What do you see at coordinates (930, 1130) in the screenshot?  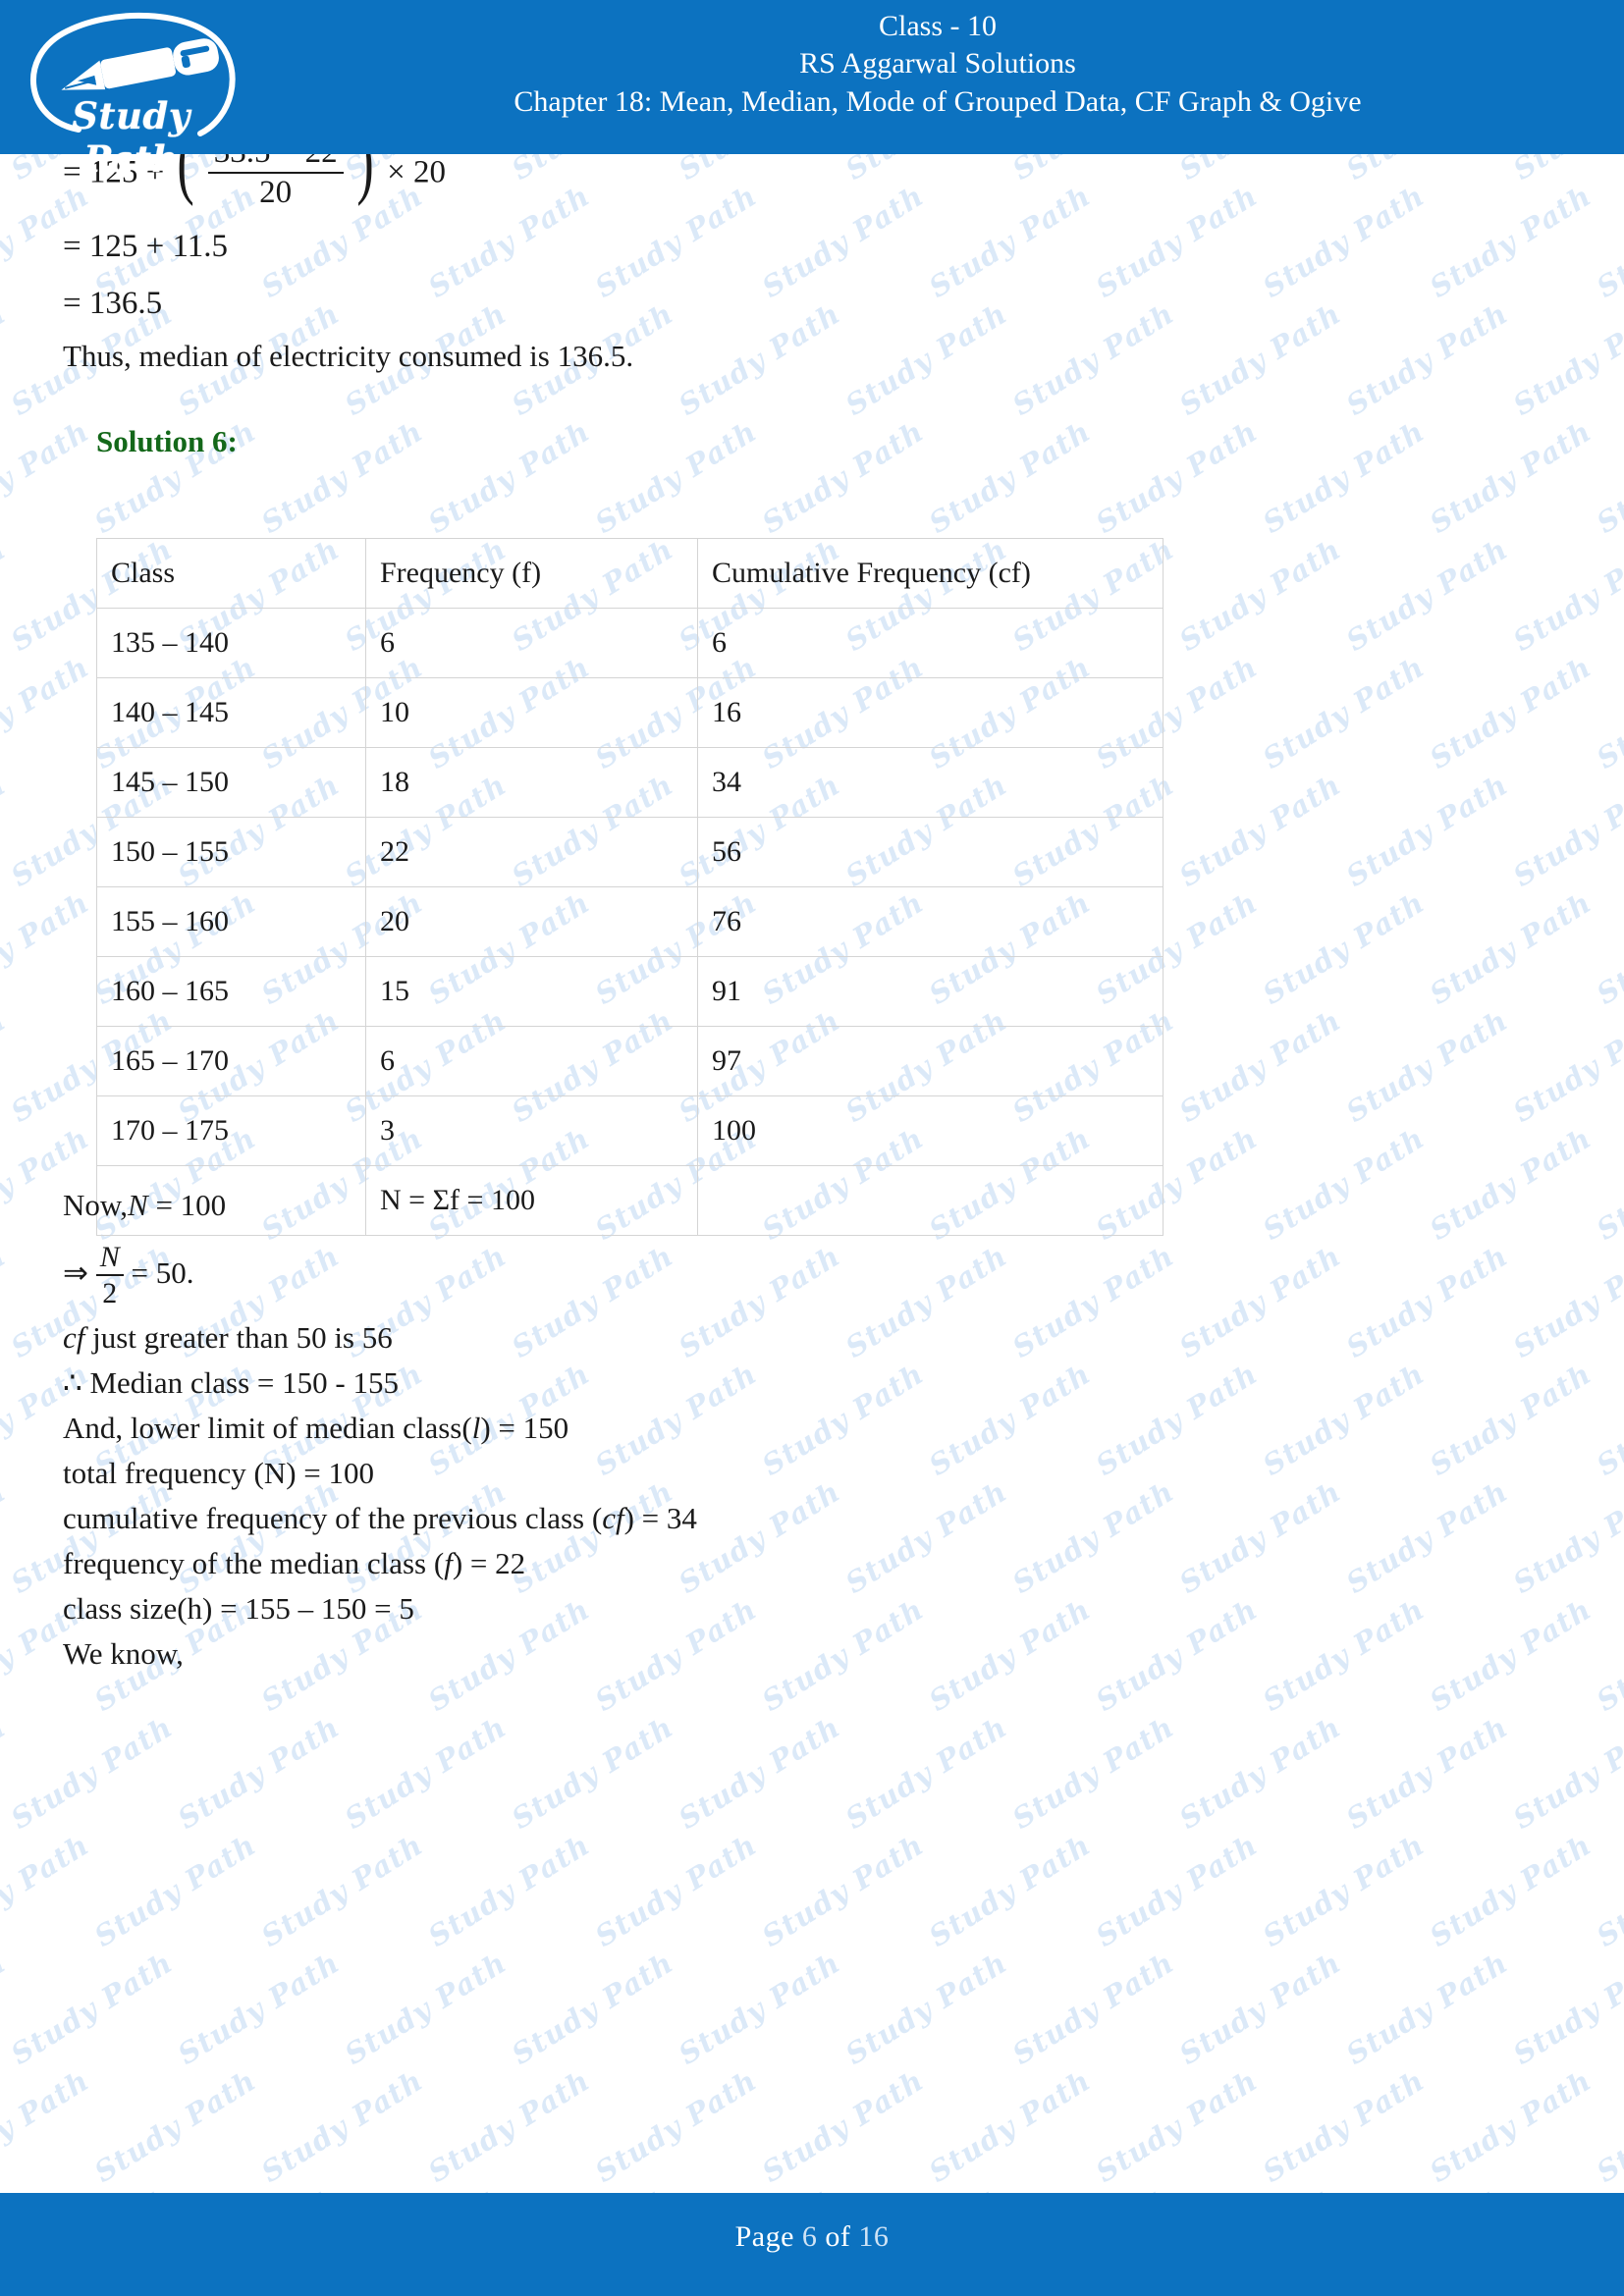 I see `cell-cumulative: 100` at bounding box center [930, 1130].